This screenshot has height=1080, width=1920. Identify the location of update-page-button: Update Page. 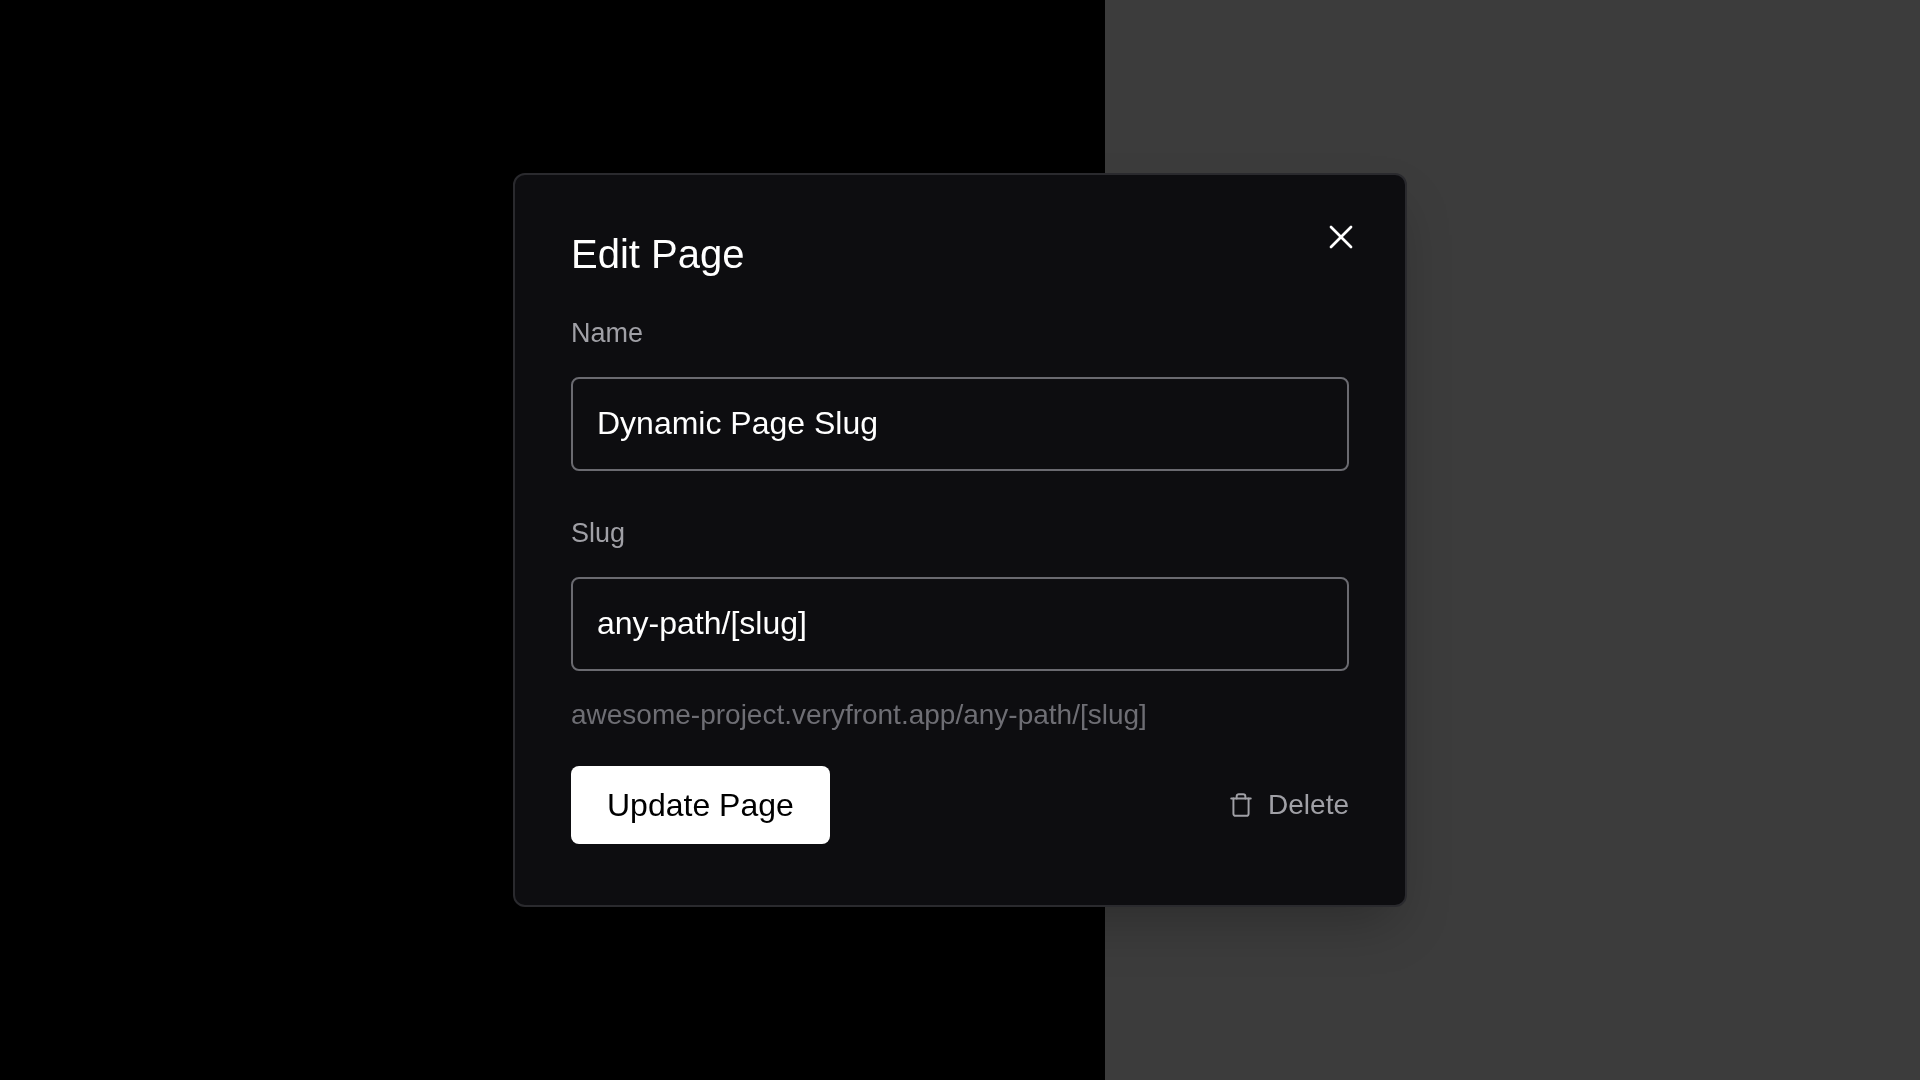
(700, 804).